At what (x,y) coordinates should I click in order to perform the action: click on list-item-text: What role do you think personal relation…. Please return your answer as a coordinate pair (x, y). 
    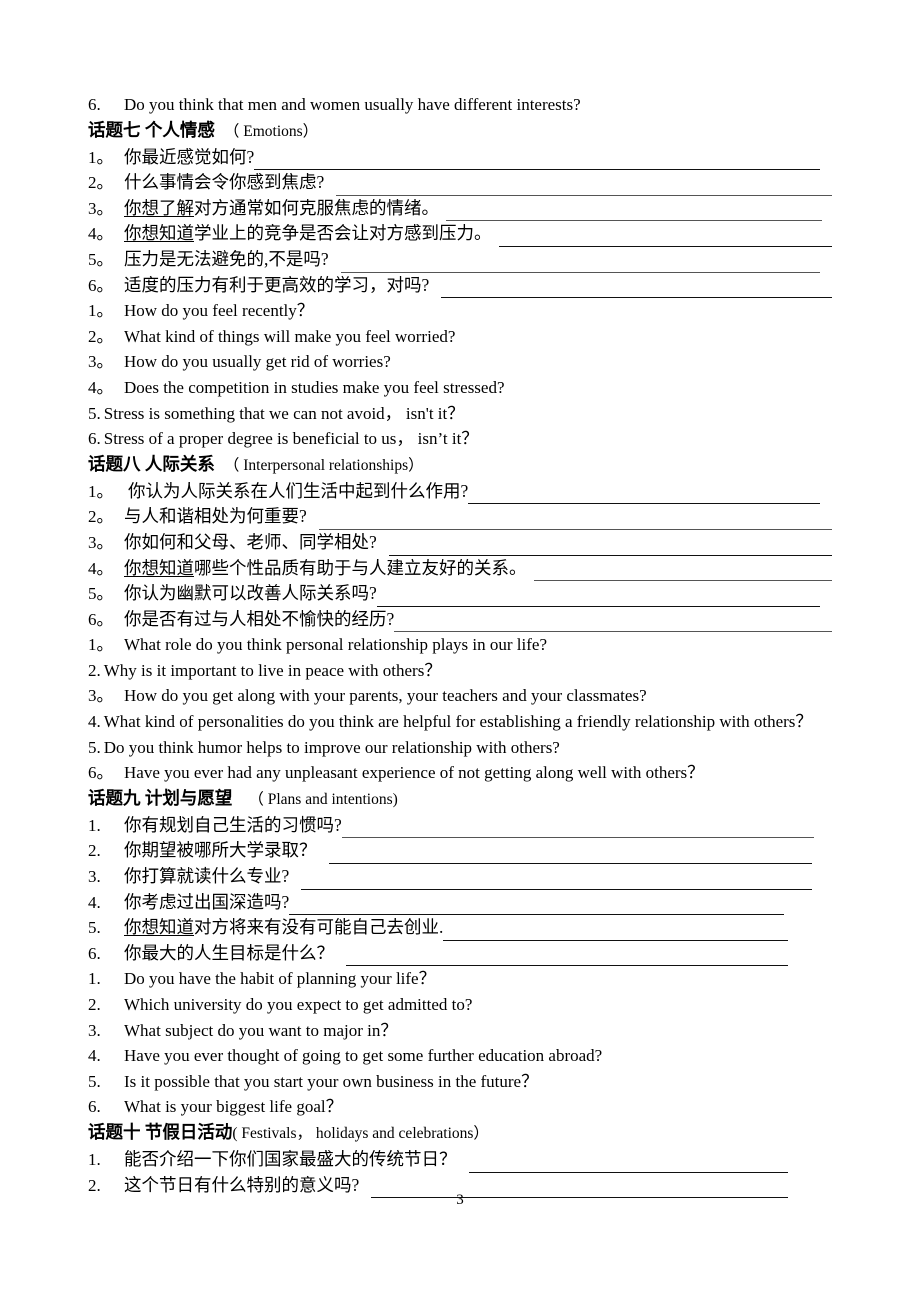
    Looking at the image, I should click on (336, 645).